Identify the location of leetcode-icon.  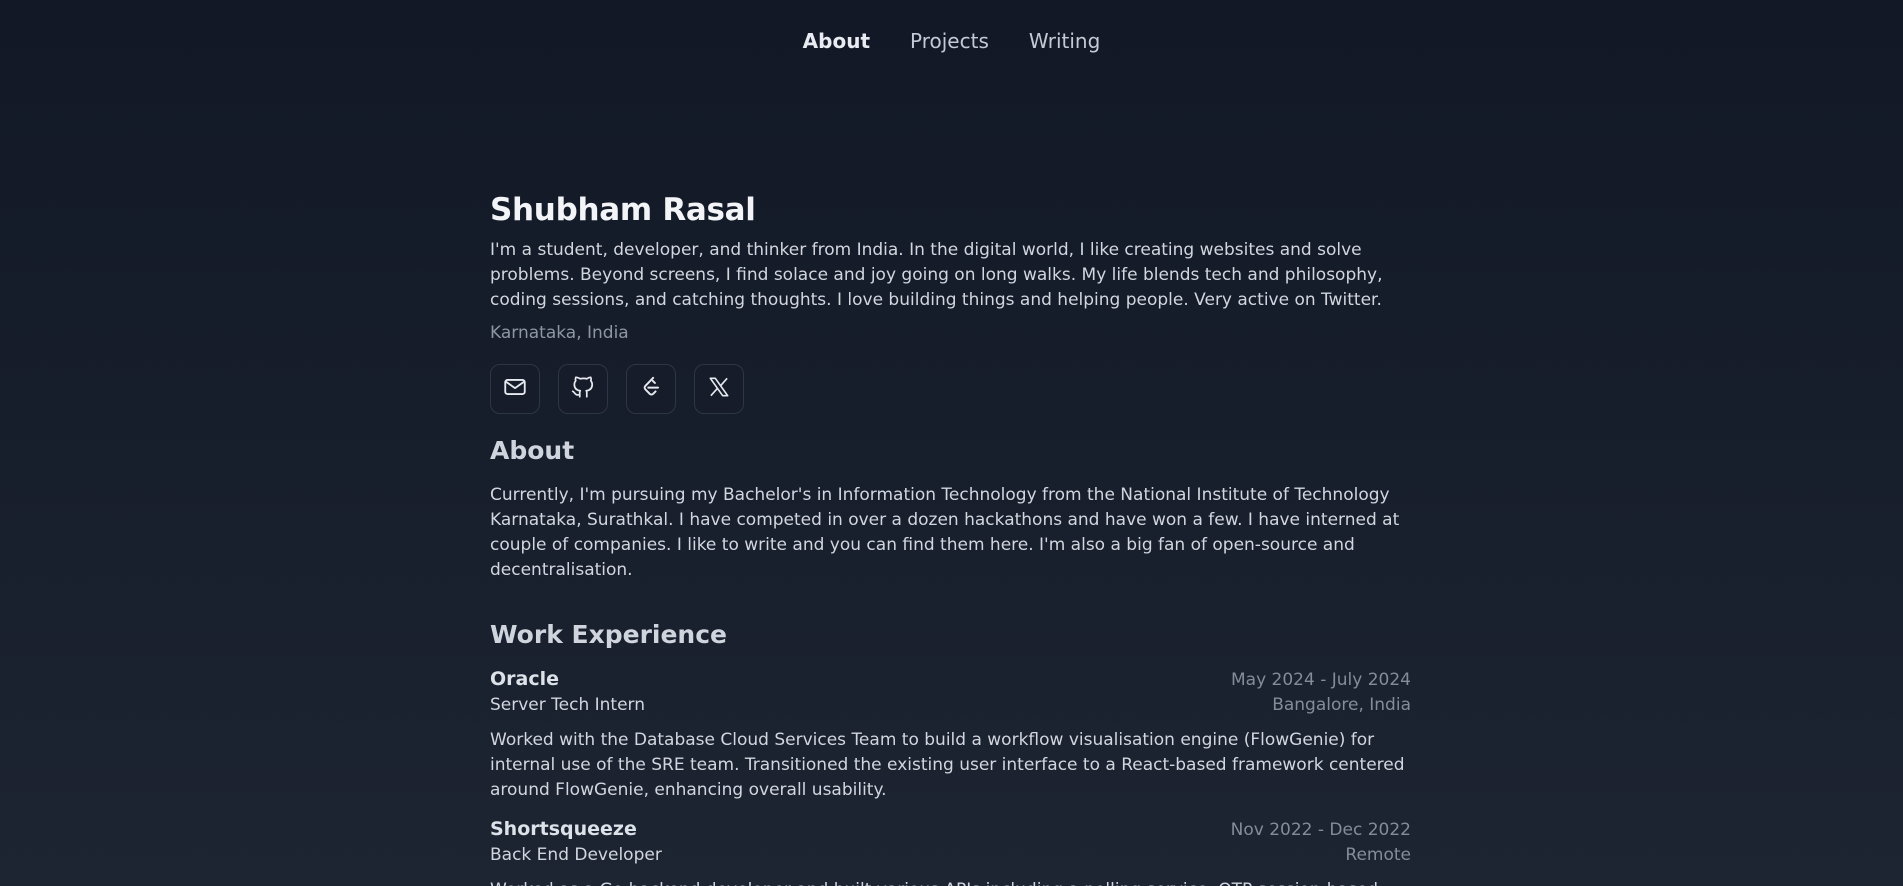
(651, 389).